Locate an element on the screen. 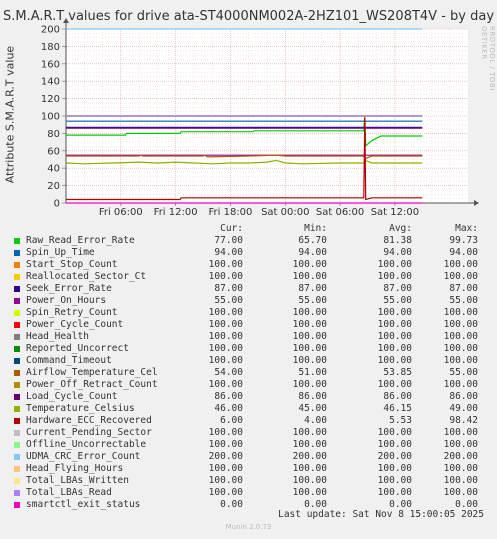 This screenshot has height=539, width=497. legend-series-name: Reallocated_Sector_Ct is located at coordinates (86, 276).